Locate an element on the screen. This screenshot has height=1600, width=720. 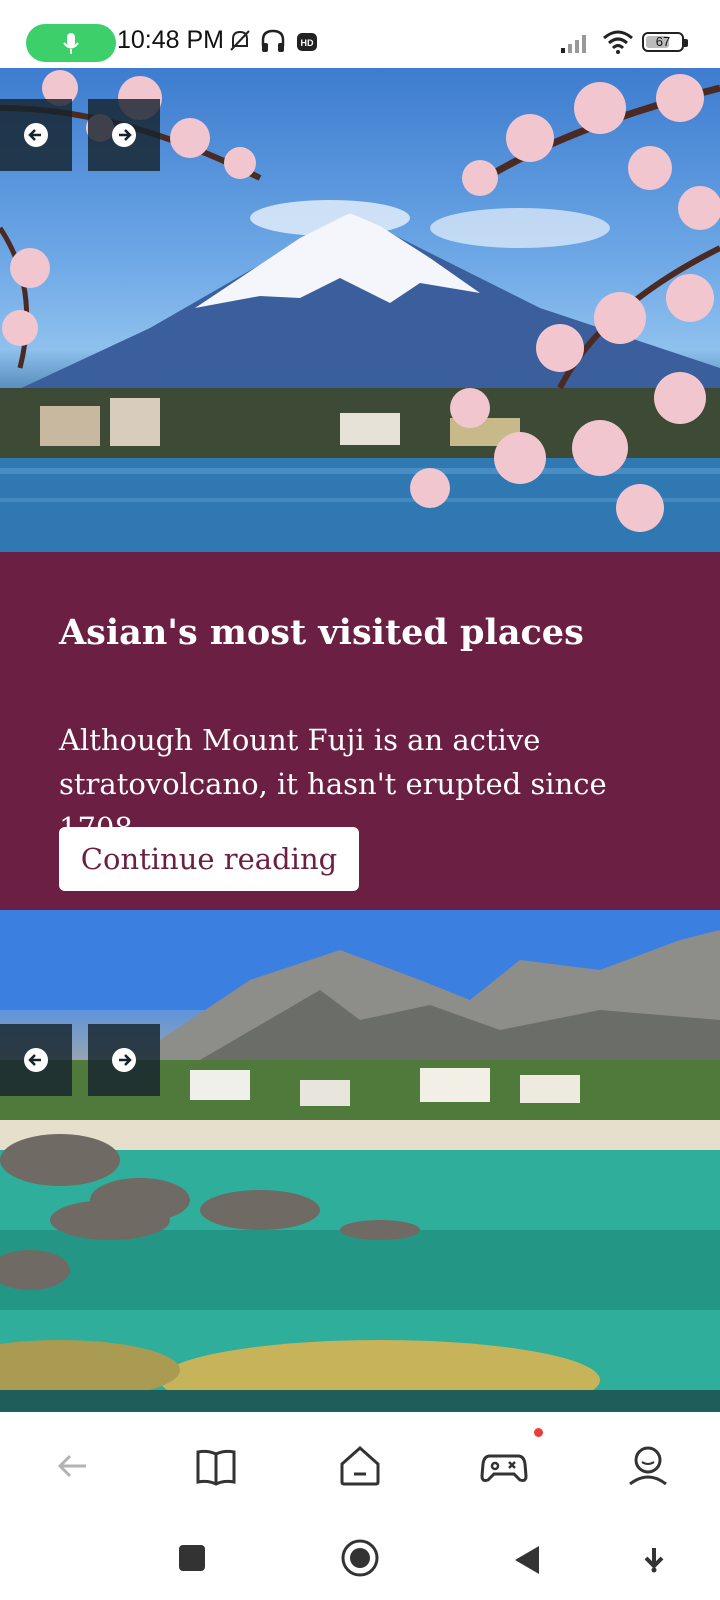
home-icon is located at coordinates (360, 1465).